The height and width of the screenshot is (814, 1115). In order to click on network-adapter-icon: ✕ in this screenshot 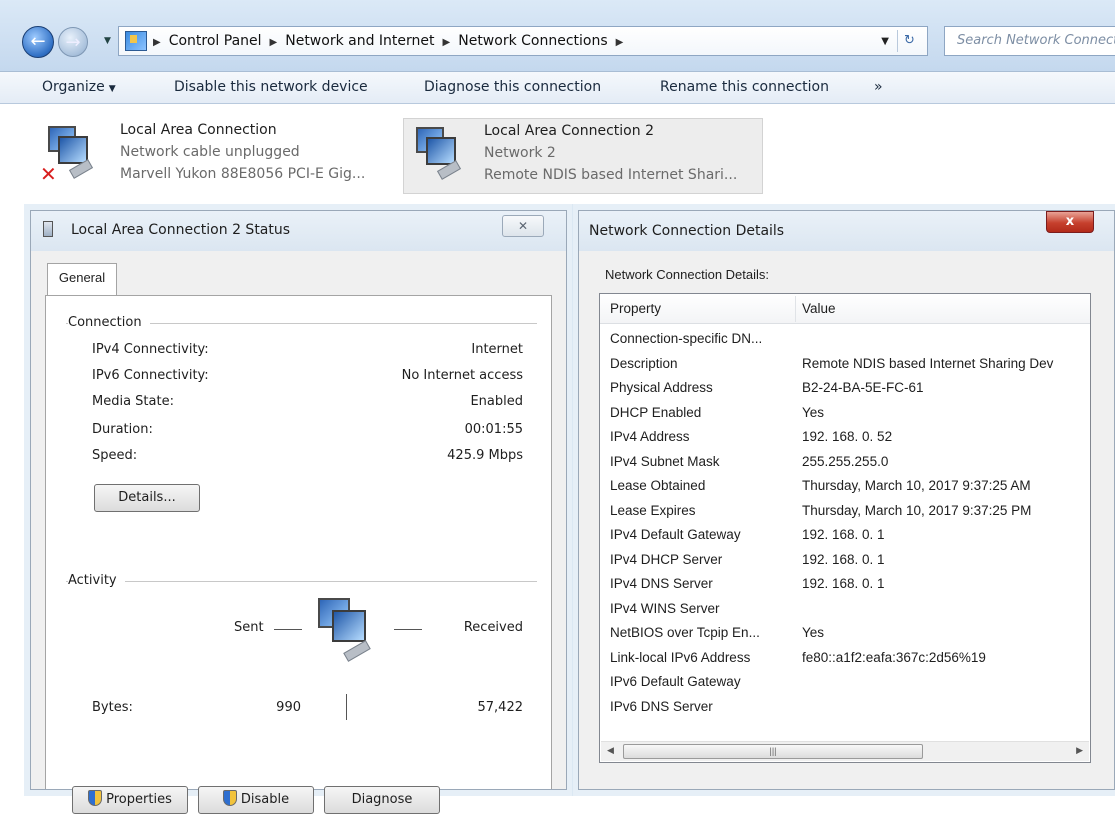, I will do `click(68, 155)`.